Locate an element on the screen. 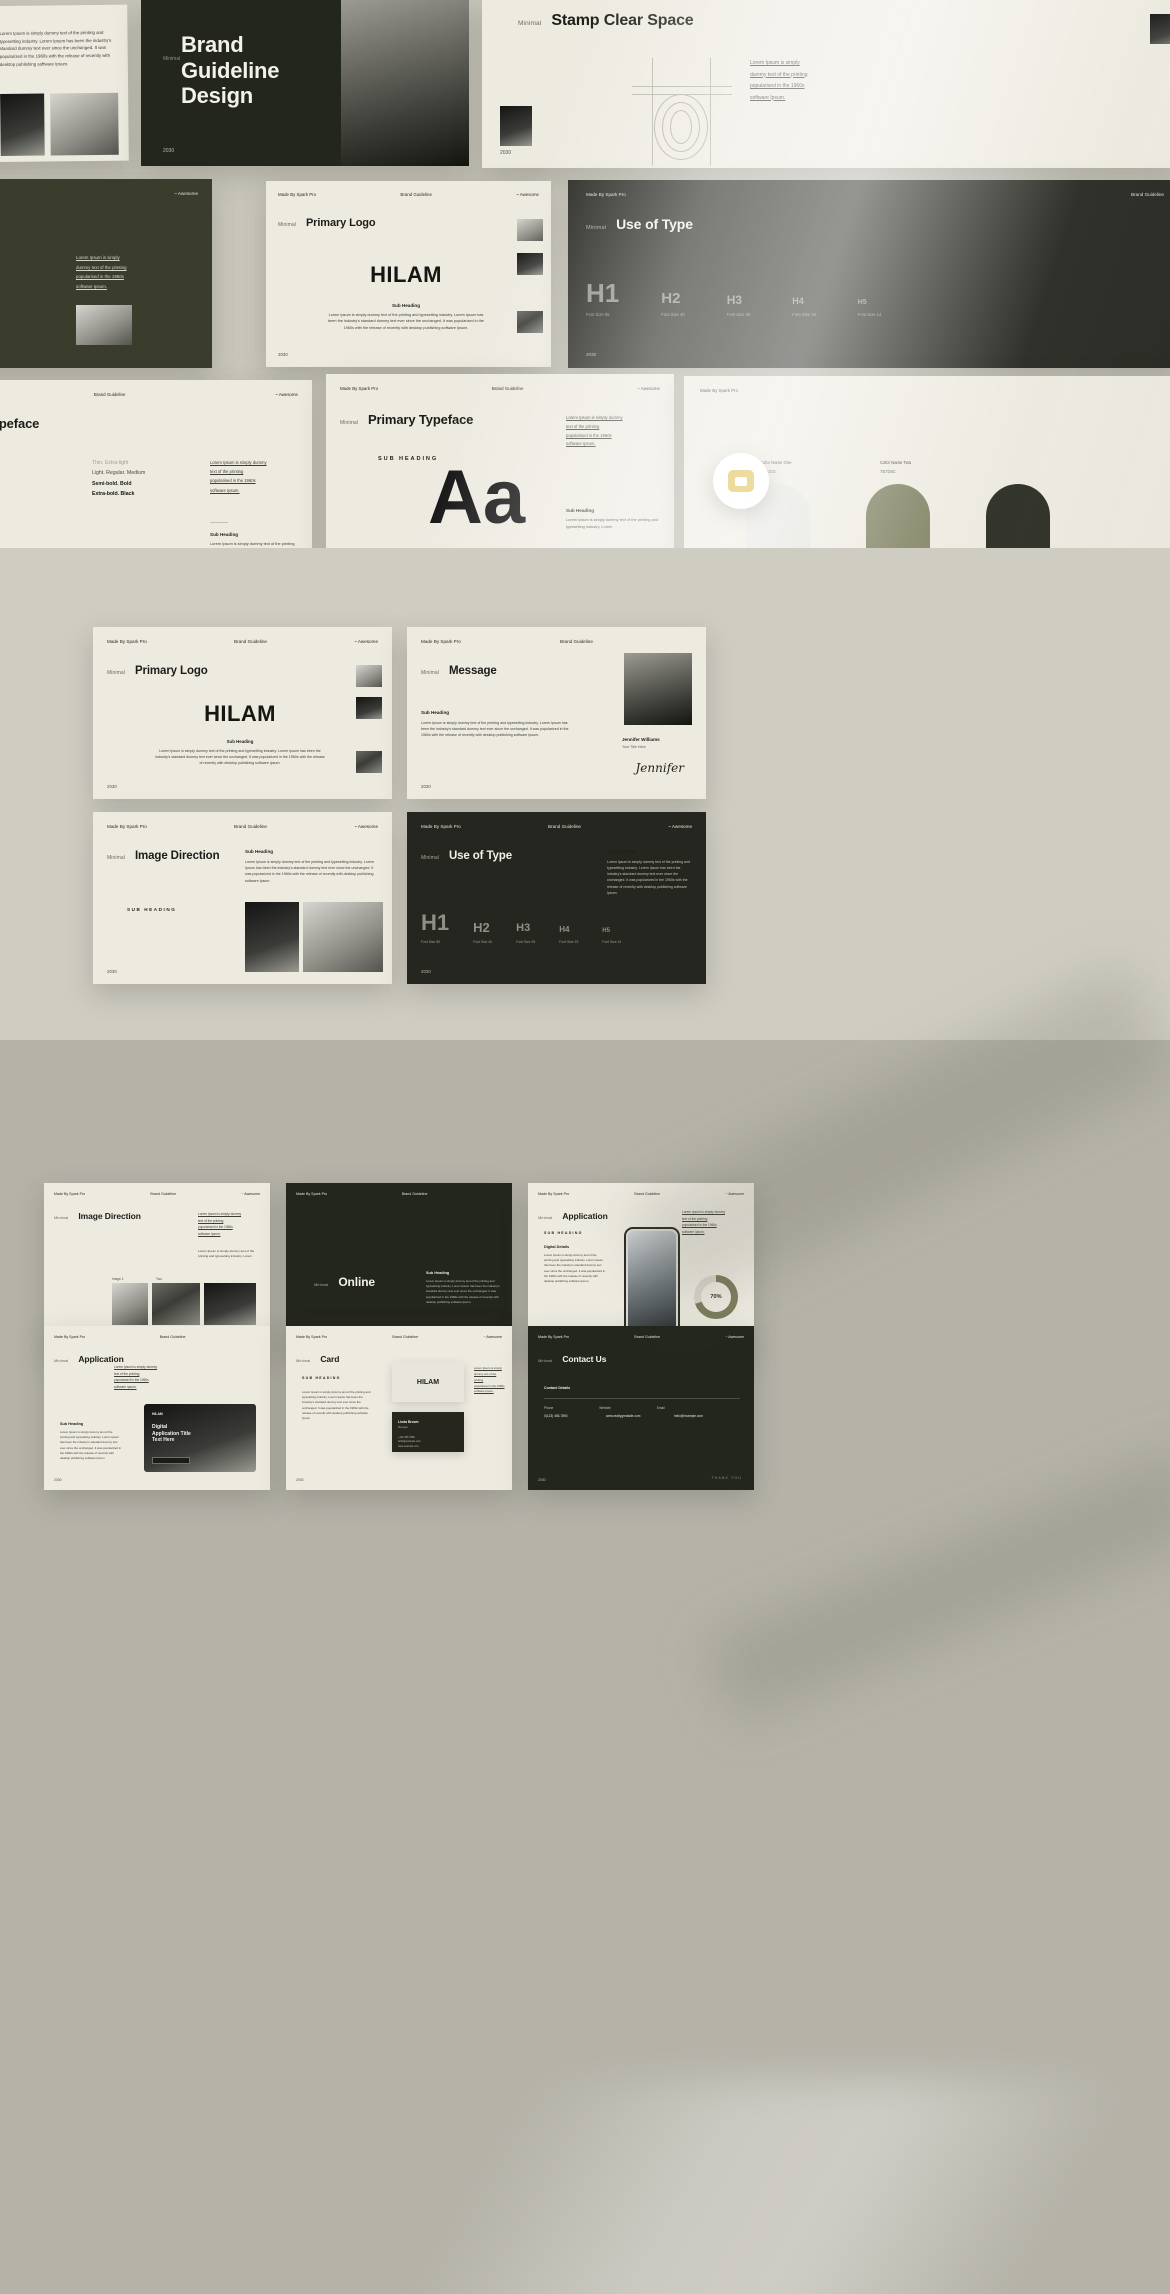  bot-contact-labels: Phone Website Email is located at coordinates (604, 1408).